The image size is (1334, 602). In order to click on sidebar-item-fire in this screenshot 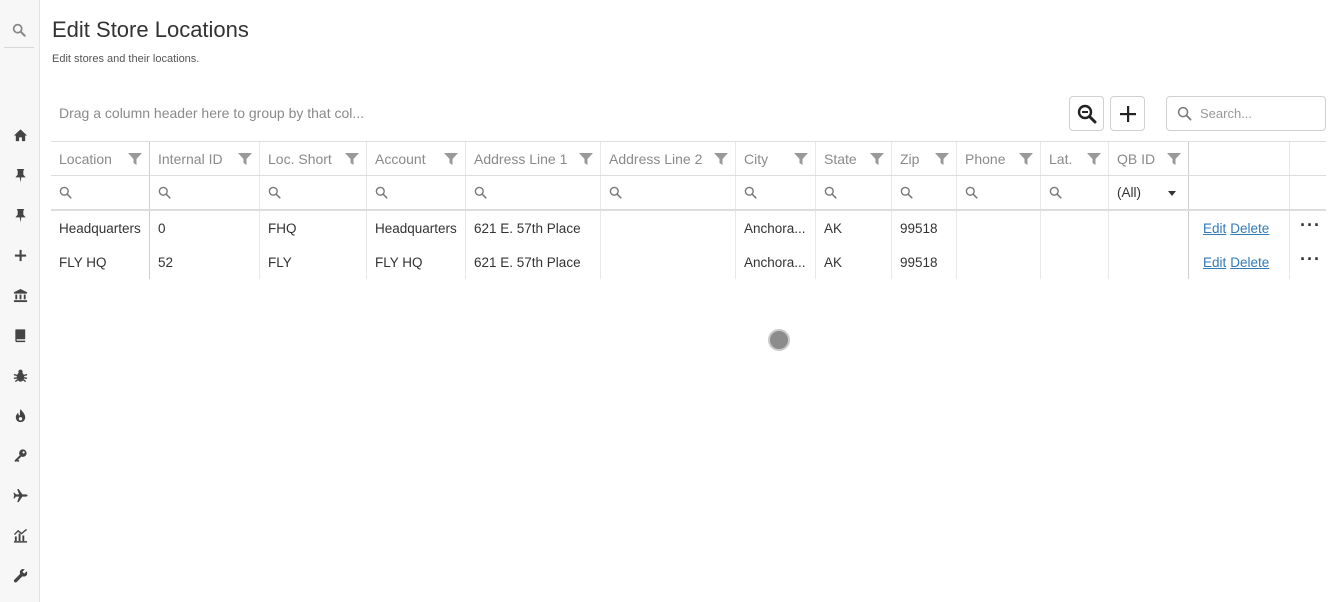, I will do `click(20, 415)`.